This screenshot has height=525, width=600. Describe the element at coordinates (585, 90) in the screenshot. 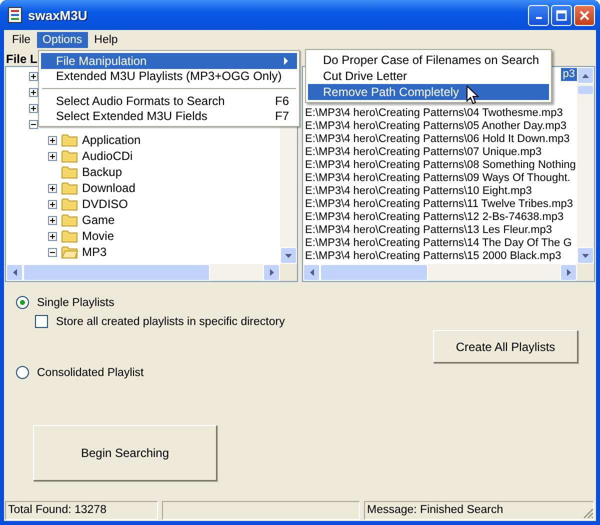

I see `scroll-thumb` at that location.